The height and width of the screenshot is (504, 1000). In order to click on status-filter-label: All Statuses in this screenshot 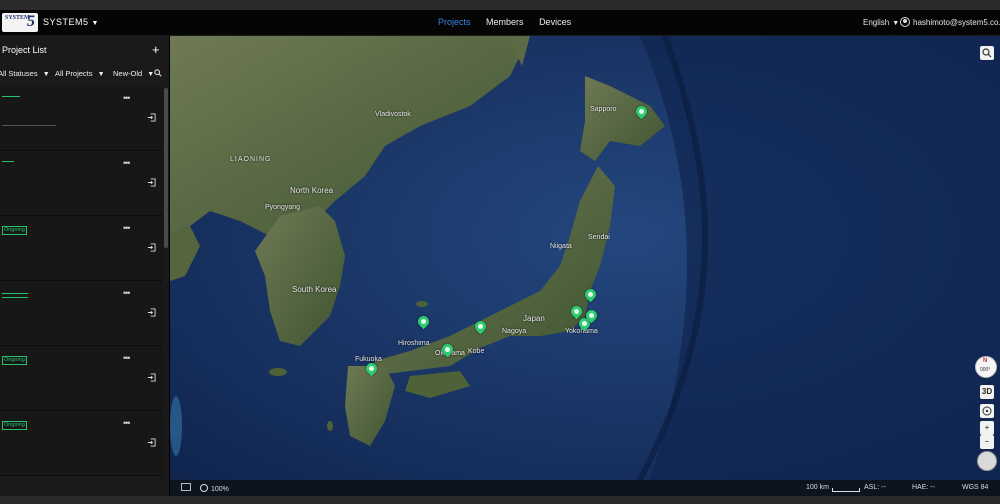, I will do `click(19, 73)`.